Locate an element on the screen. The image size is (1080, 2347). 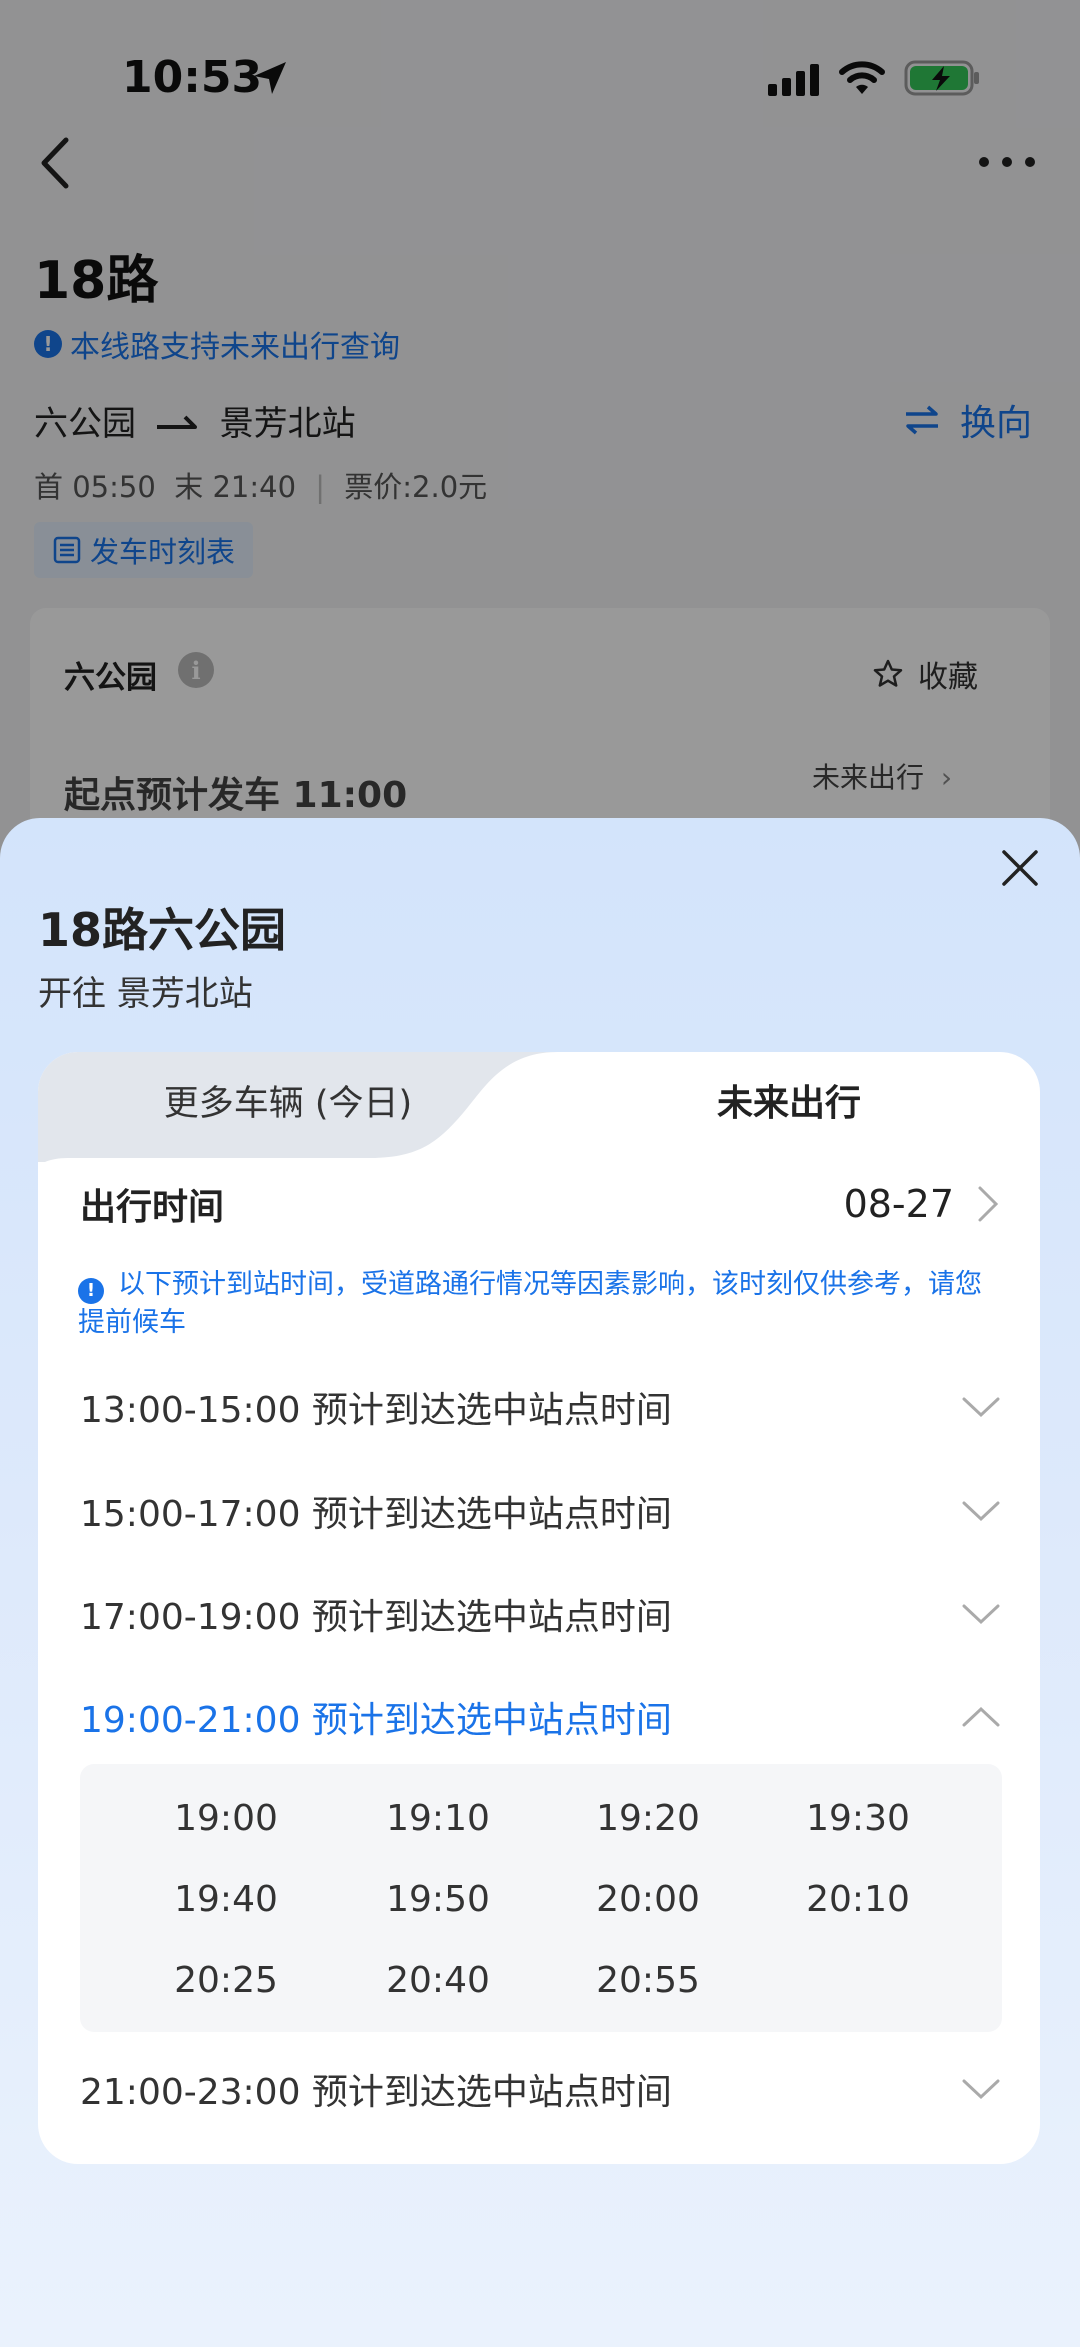
info-icon: ! is located at coordinates (91, 1291).